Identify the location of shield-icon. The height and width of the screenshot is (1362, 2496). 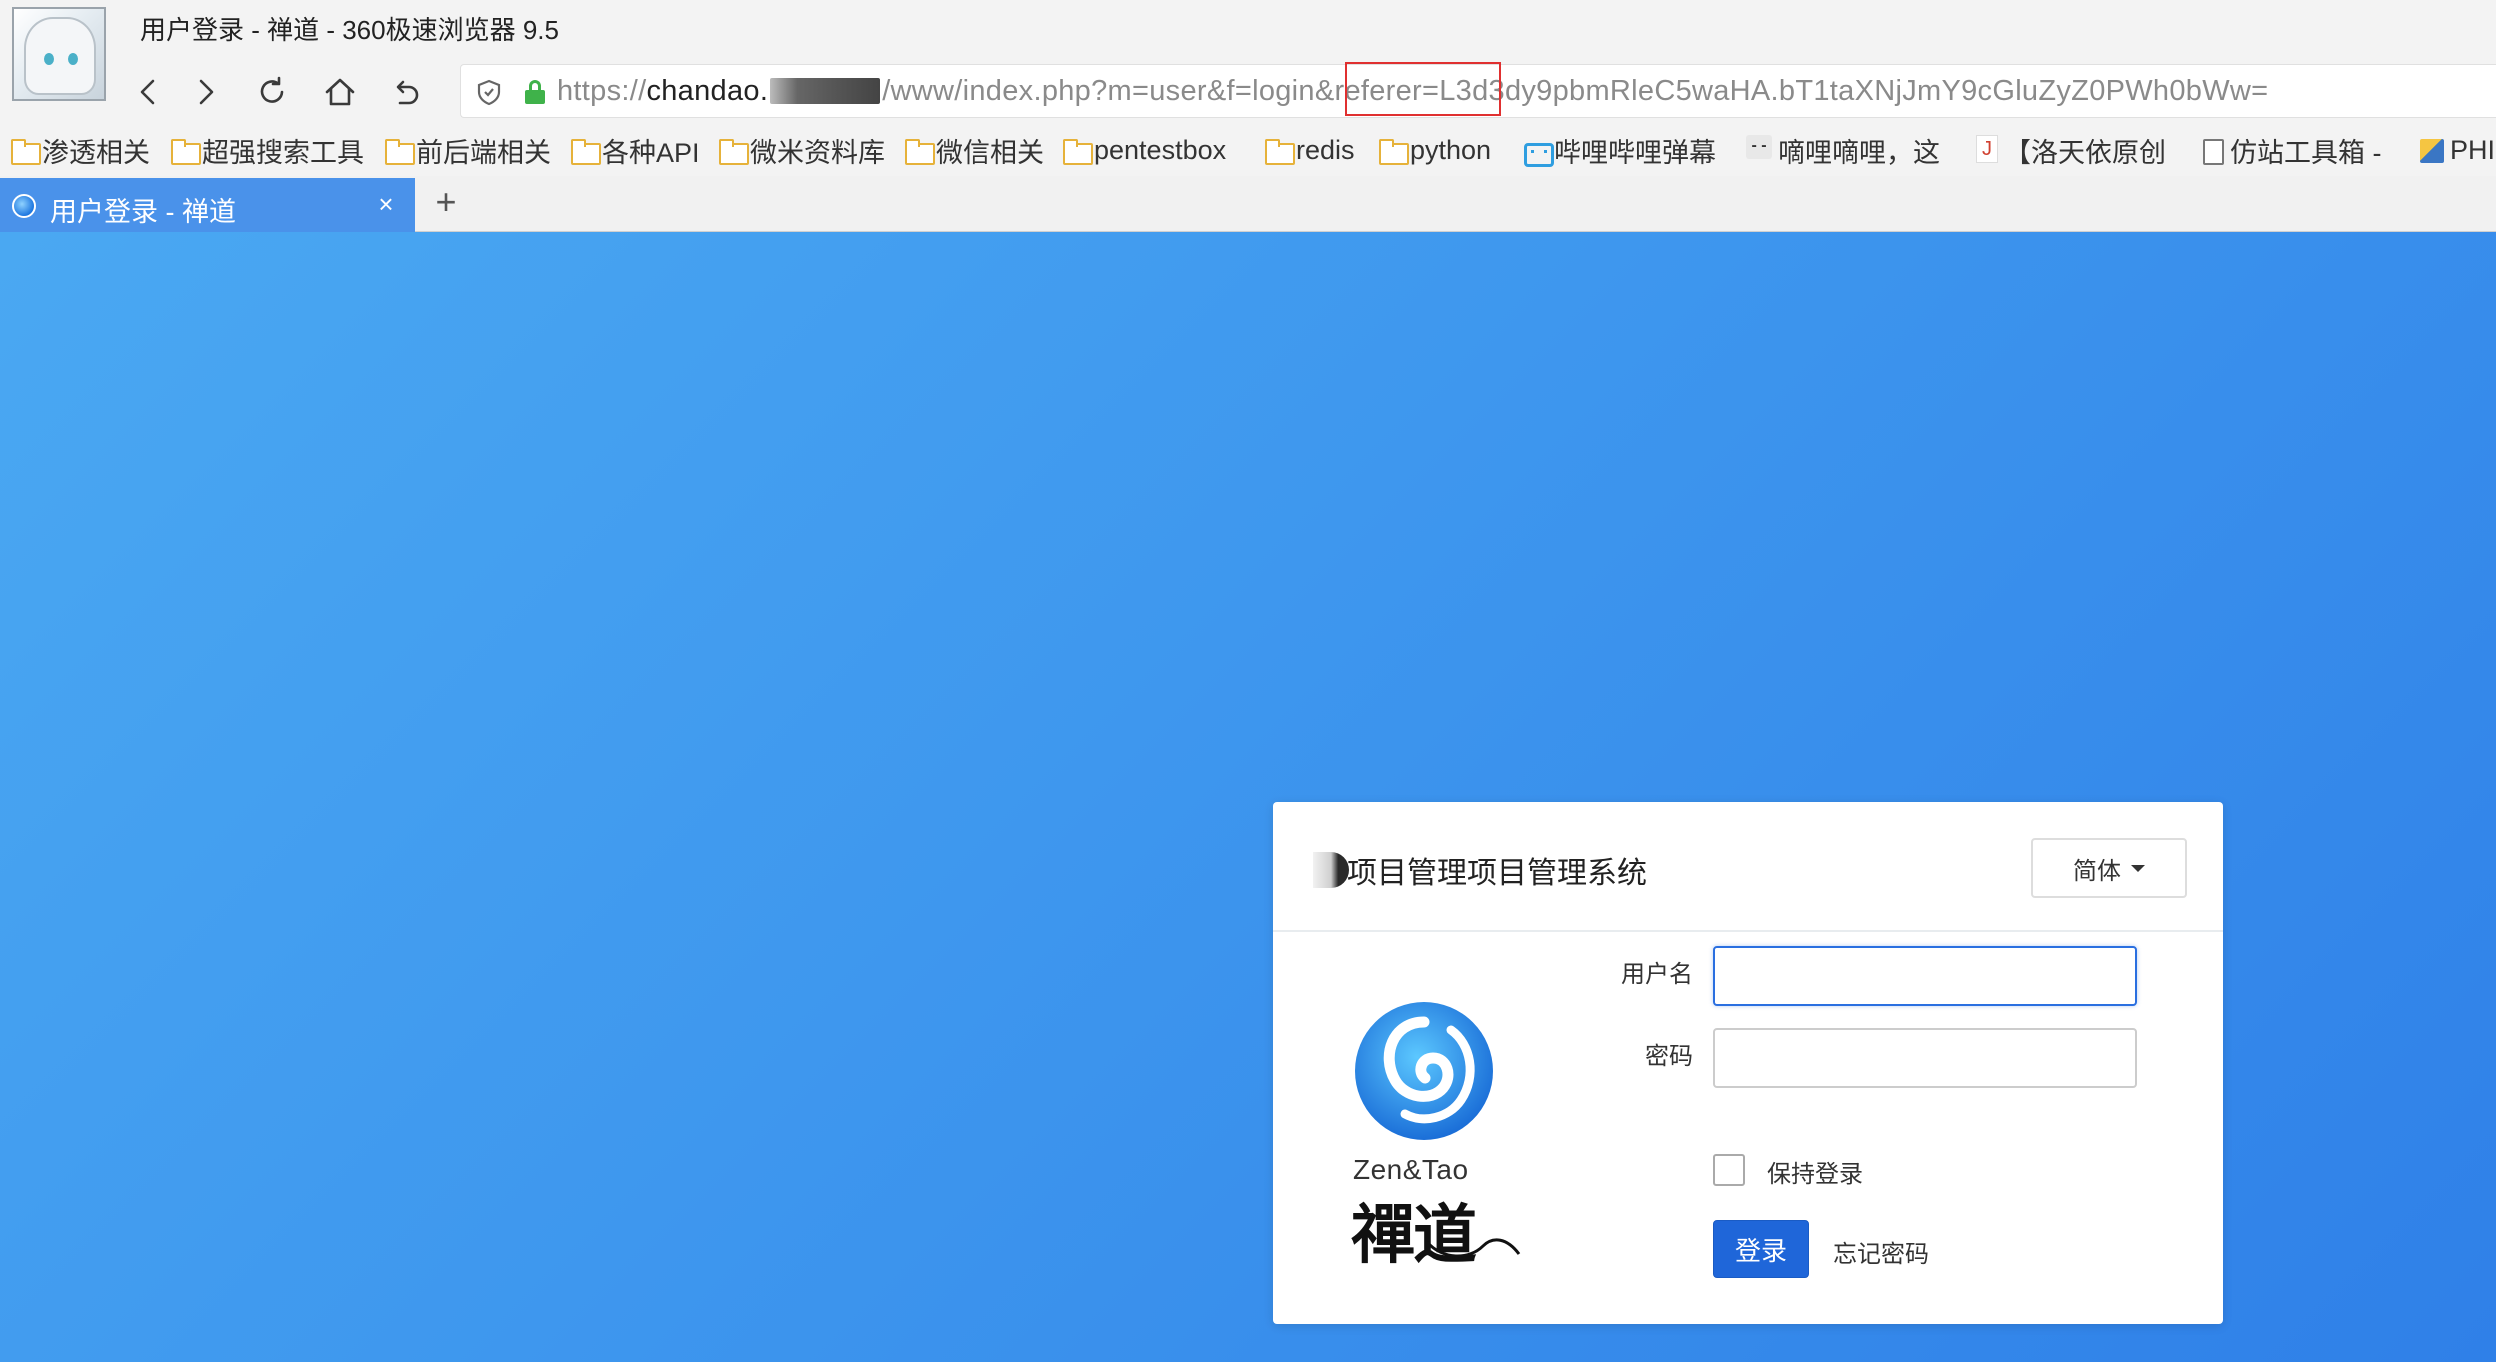
(489, 92).